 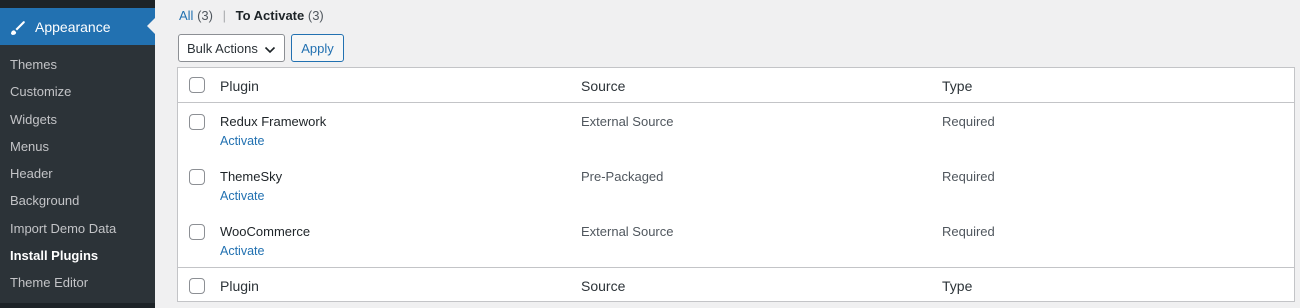 I want to click on plugin-name: ThemeSky, so click(x=251, y=176).